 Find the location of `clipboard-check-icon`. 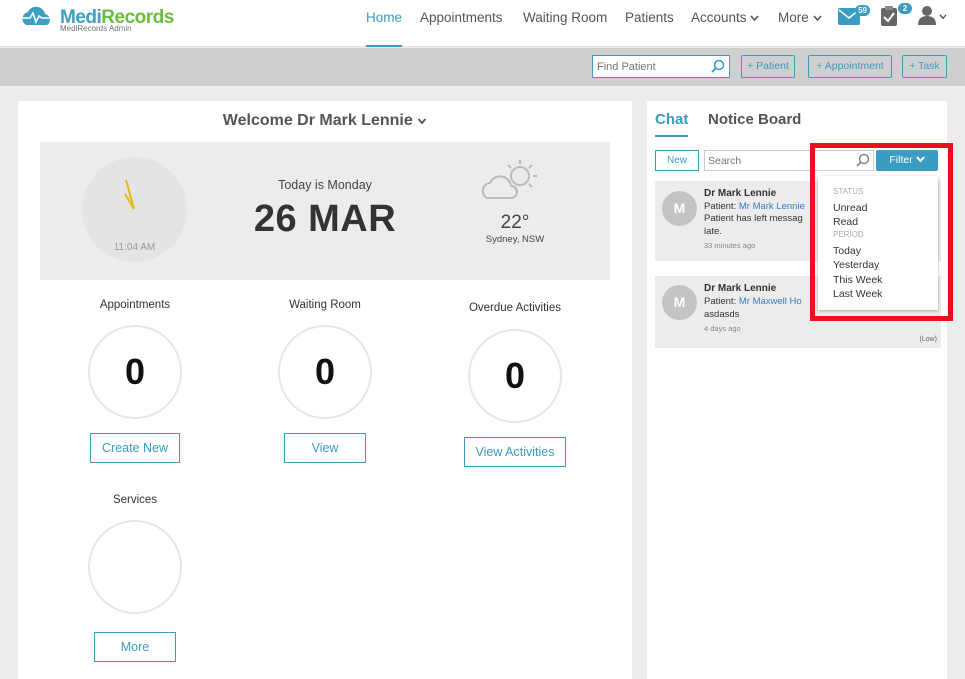

clipboard-check-icon is located at coordinates (889, 16).